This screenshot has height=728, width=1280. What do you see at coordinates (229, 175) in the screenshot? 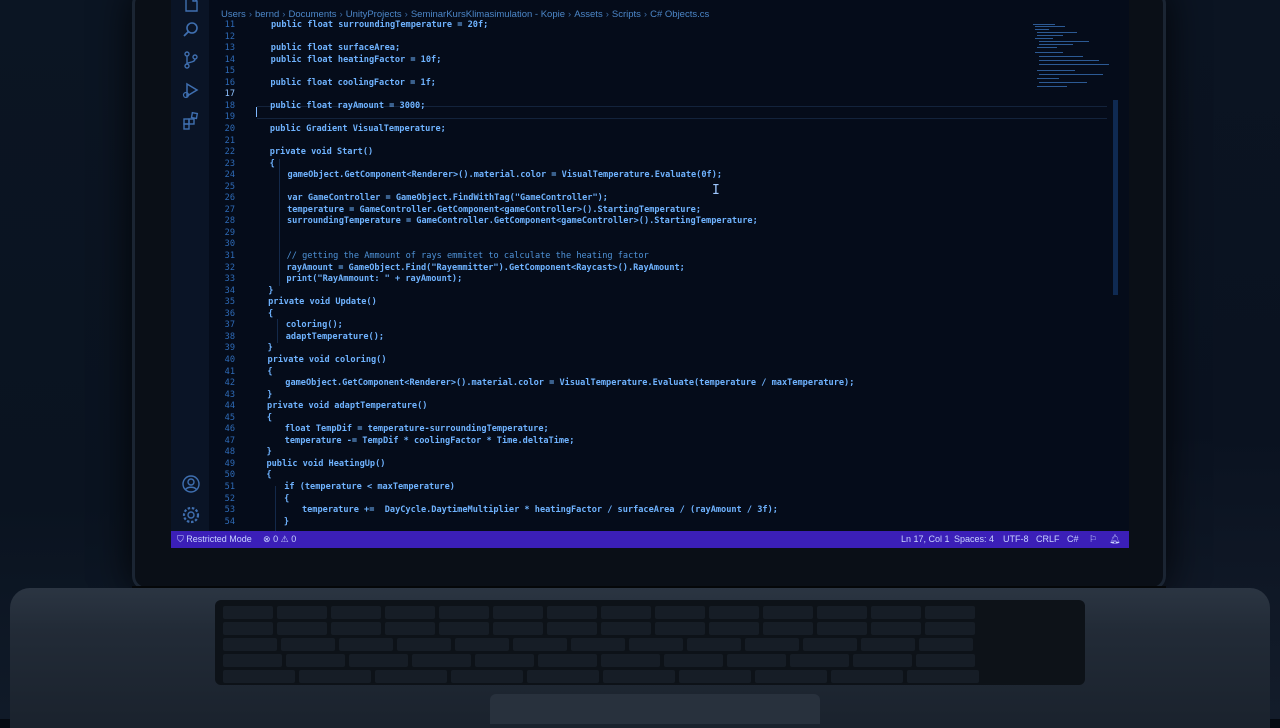
I see `line-number: 24` at bounding box center [229, 175].